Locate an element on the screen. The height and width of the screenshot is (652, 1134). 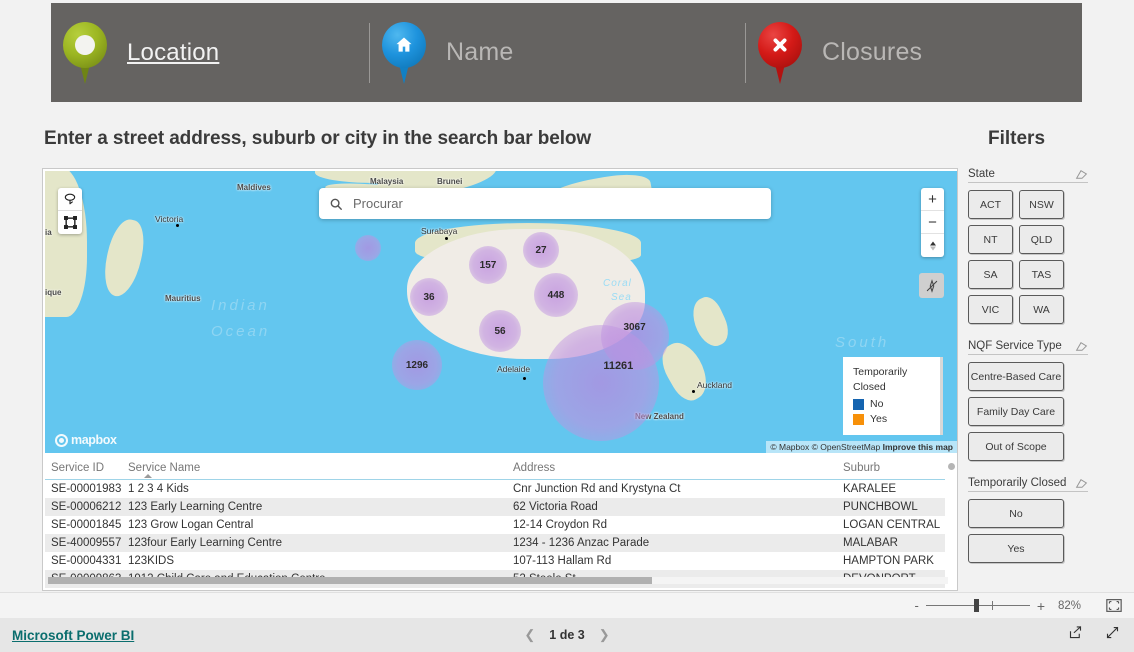
filter-option-act: ACT is located at coordinates (990, 204).